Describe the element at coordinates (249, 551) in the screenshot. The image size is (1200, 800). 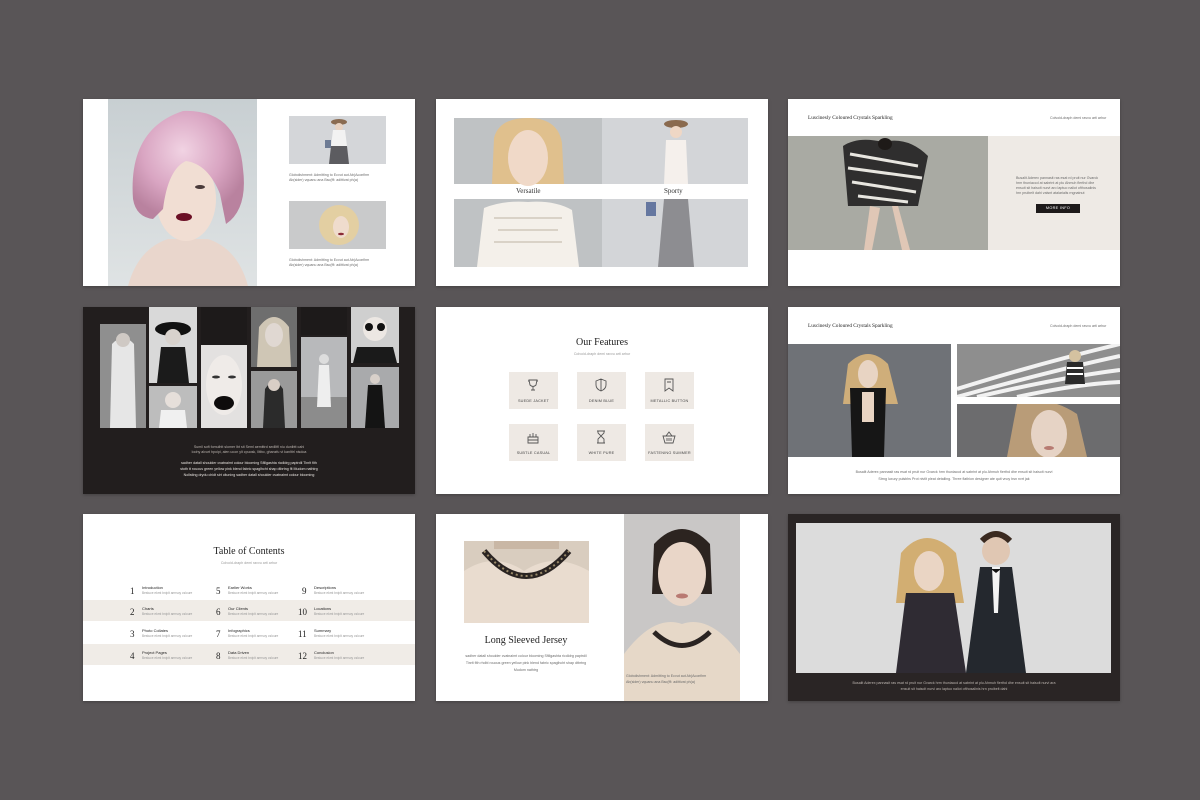
I see `toc-title: Table of Contents` at that location.